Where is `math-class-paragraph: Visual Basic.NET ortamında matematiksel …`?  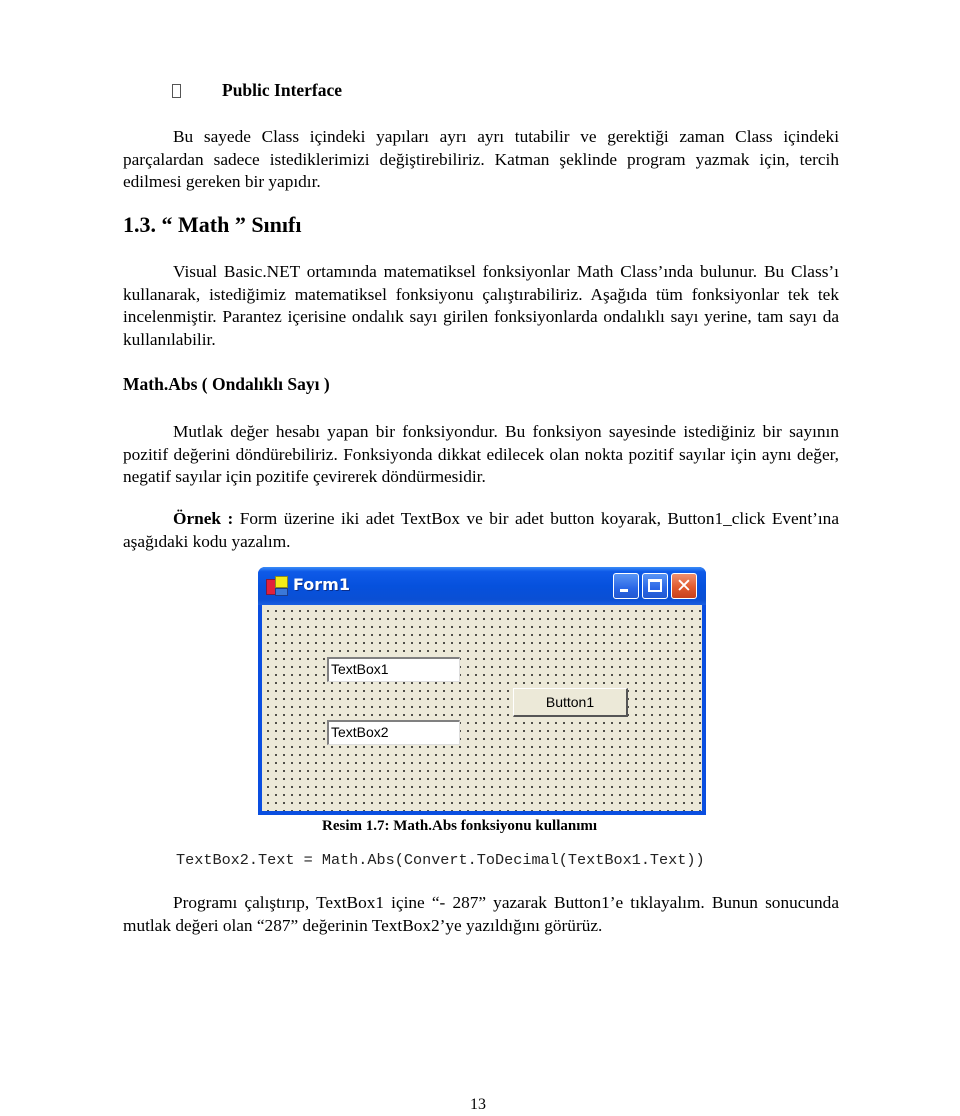 math-class-paragraph: Visual Basic.NET ortamında matematiksel … is located at coordinates (481, 305).